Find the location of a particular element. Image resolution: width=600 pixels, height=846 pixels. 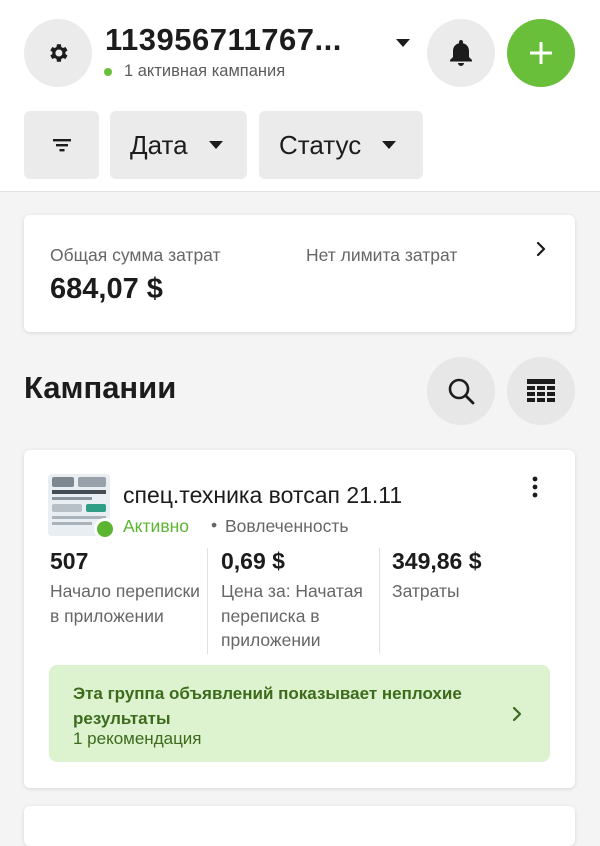

campaigns-heading: Кампании is located at coordinates (100, 387).